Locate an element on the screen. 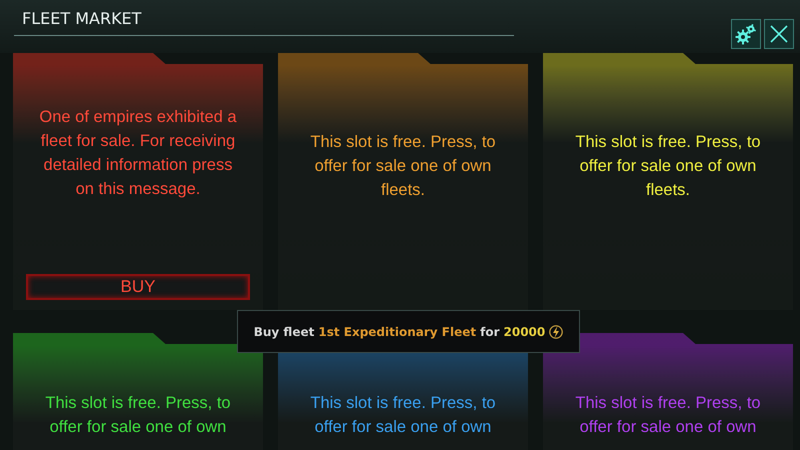  buy-button: BUY is located at coordinates (138, 287).